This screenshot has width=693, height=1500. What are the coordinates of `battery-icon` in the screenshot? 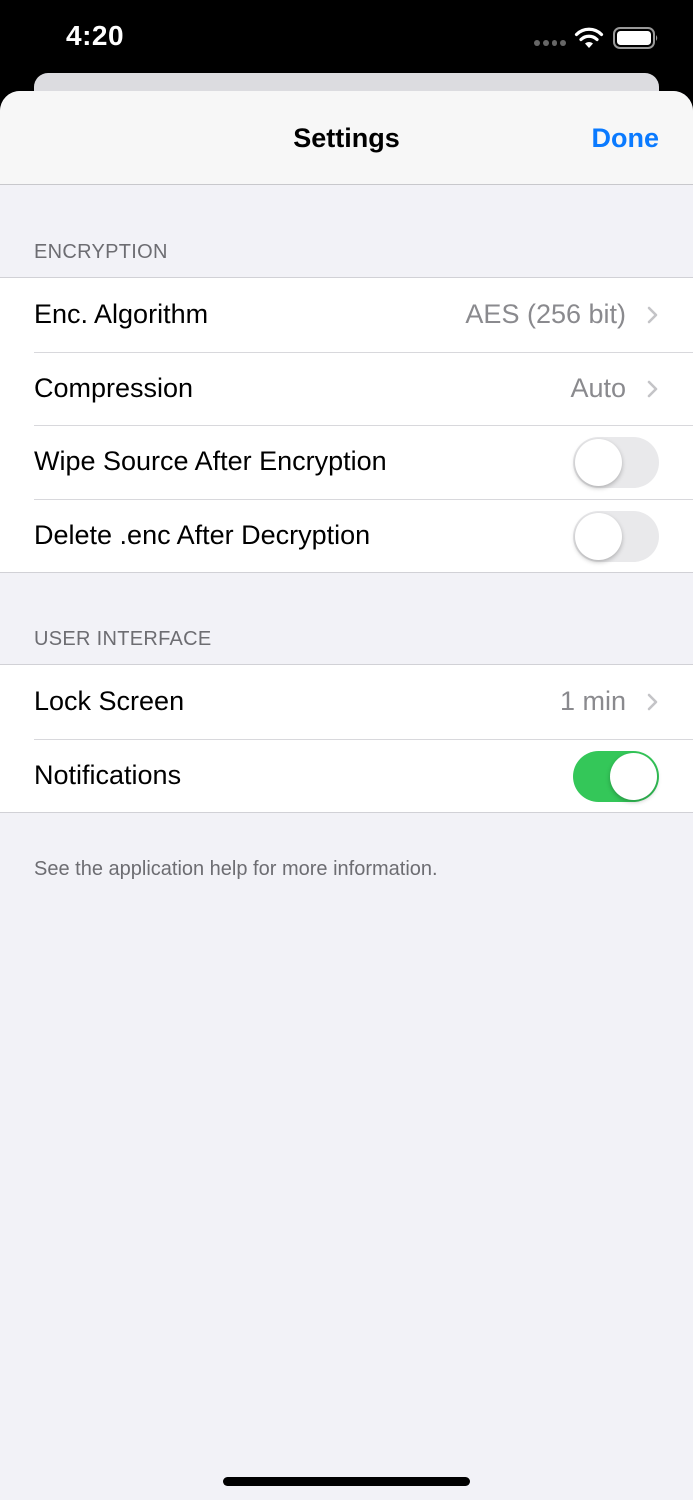 It's located at (635, 38).